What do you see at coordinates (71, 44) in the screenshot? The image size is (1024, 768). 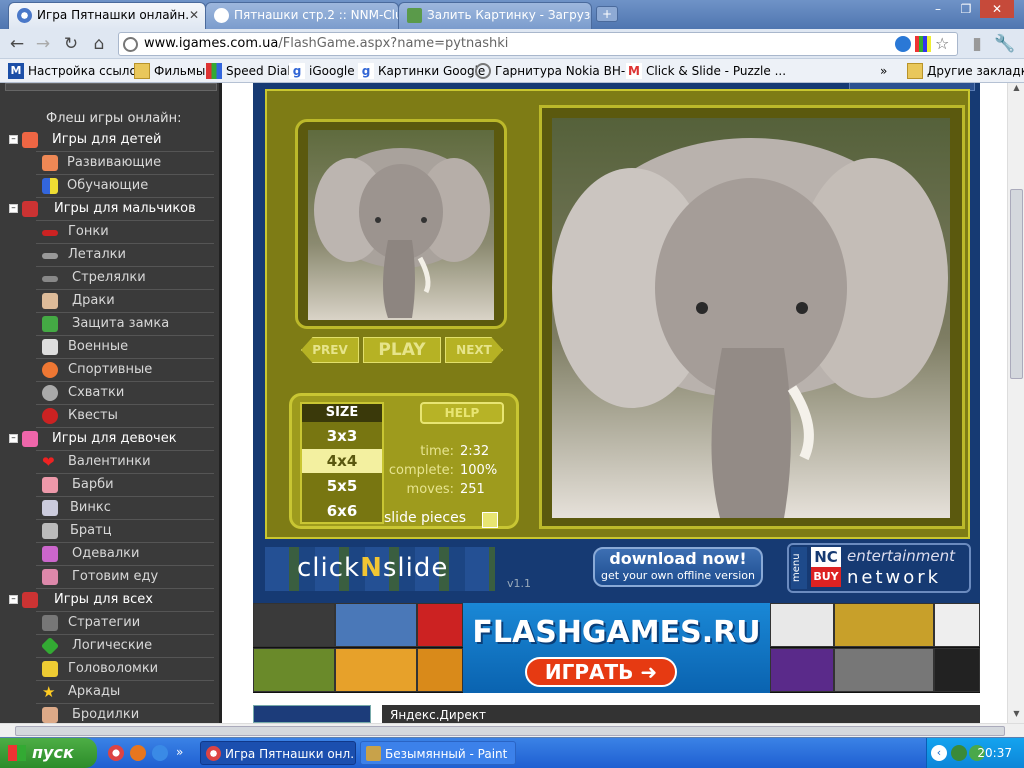 I see `reload-icon: ↻` at bounding box center [71, 44].